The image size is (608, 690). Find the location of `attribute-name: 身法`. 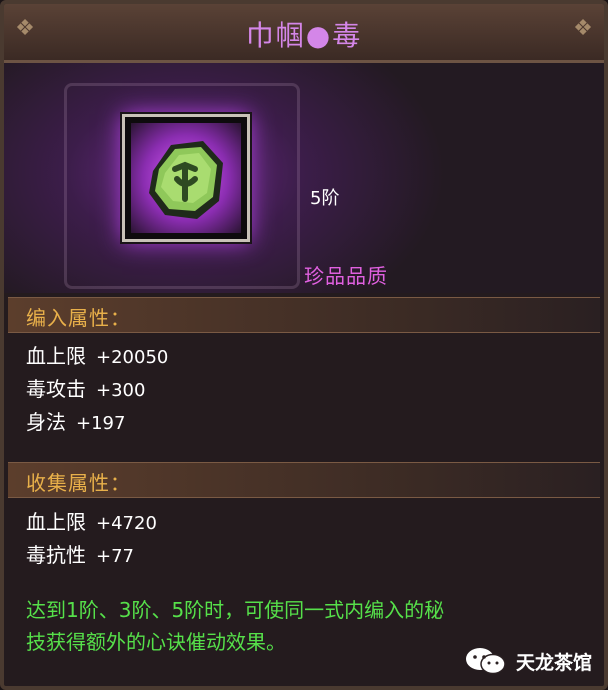

attribute-name: 身法 is located at coordinates (46, 422).